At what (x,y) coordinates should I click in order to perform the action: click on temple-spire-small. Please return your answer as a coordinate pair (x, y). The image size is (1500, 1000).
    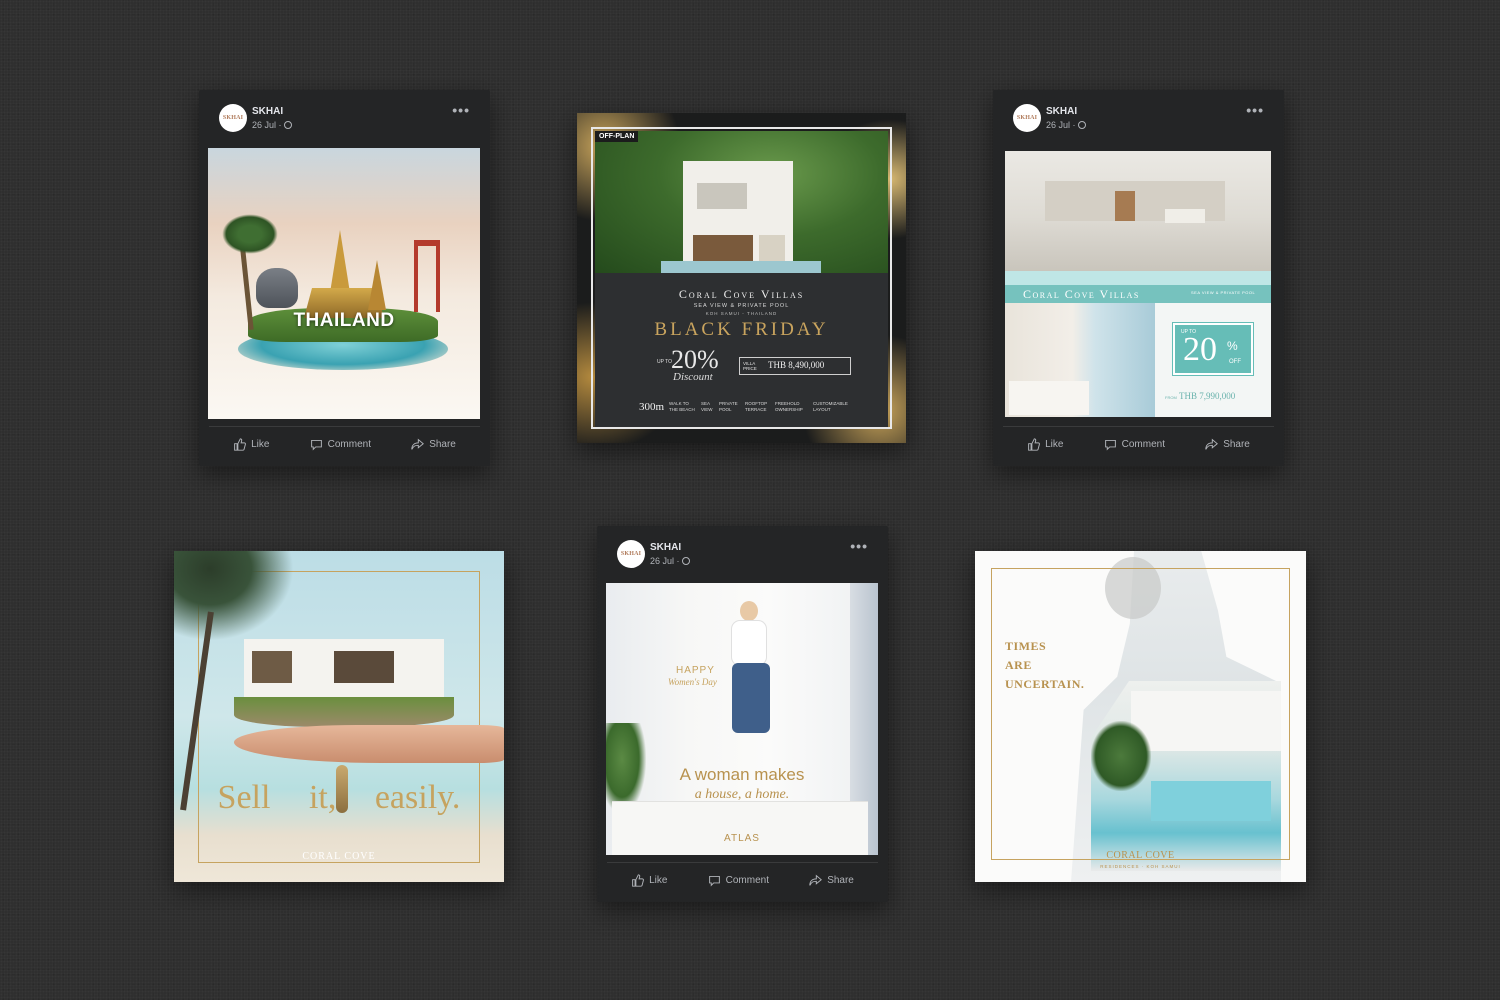
    Looking at the image, I should click on (377, 285).